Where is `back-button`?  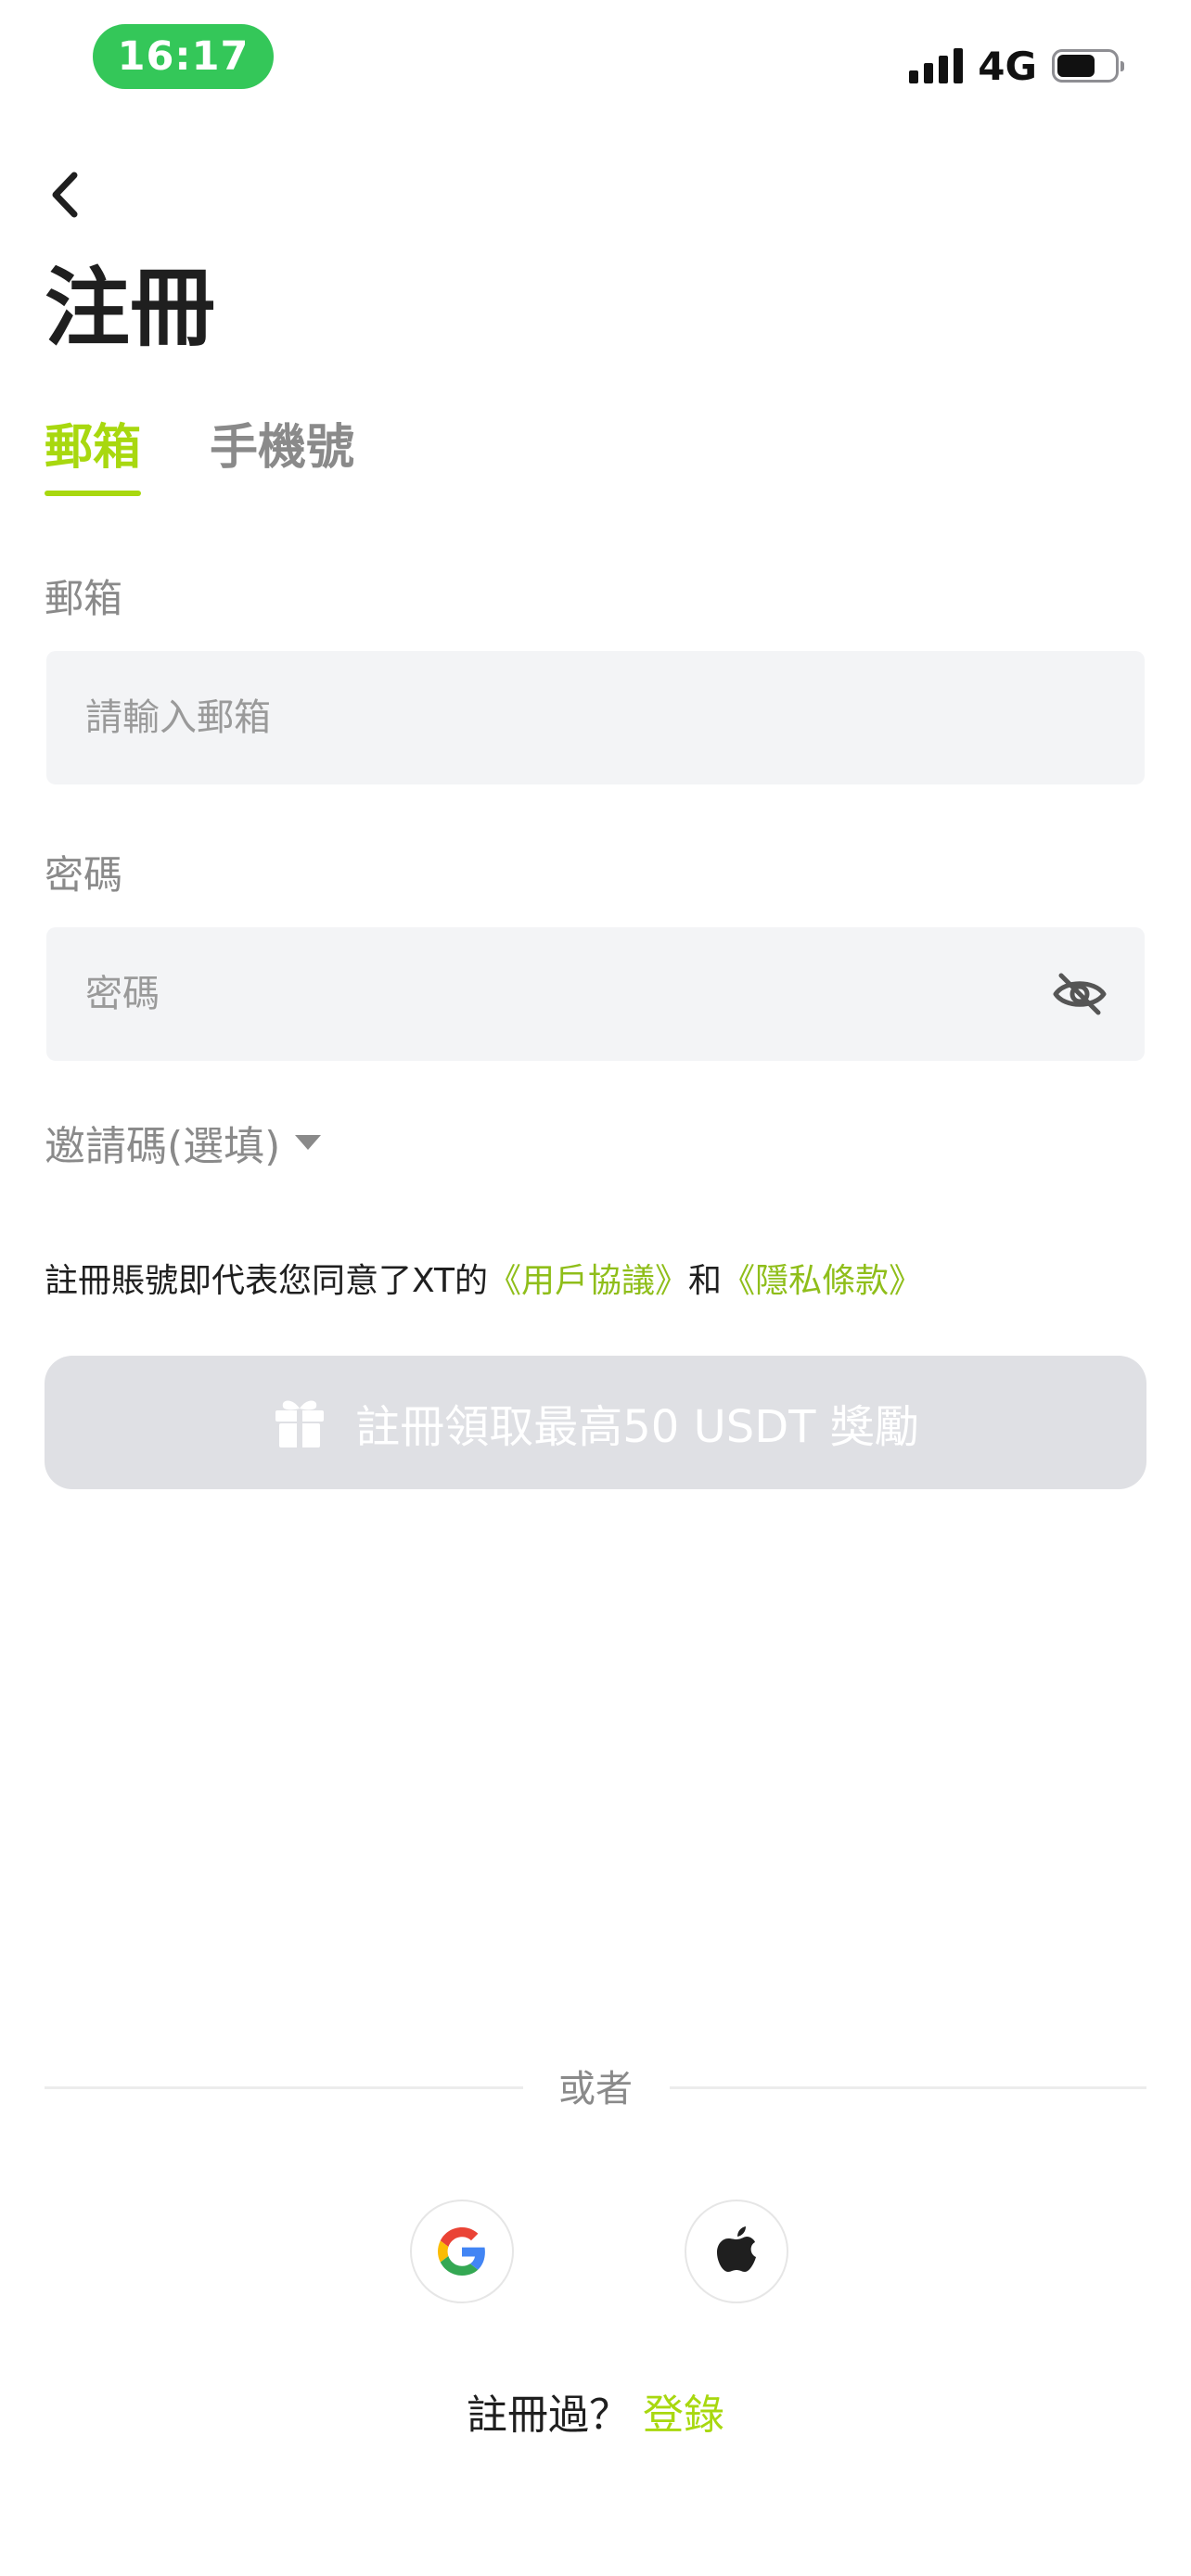
back-button is located at coordinates (65, 195).